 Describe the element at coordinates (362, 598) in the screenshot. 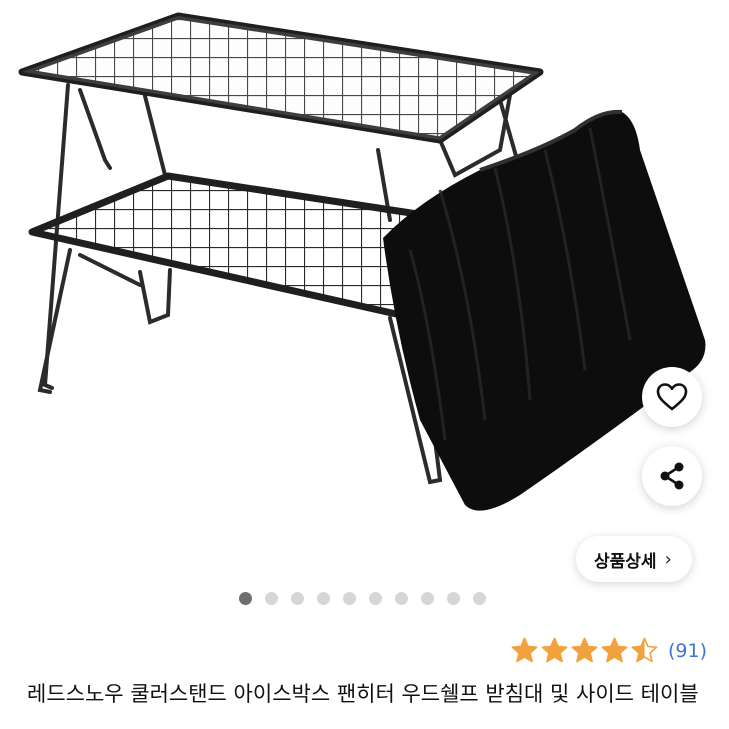

I see `gallery-pagination` at that location.